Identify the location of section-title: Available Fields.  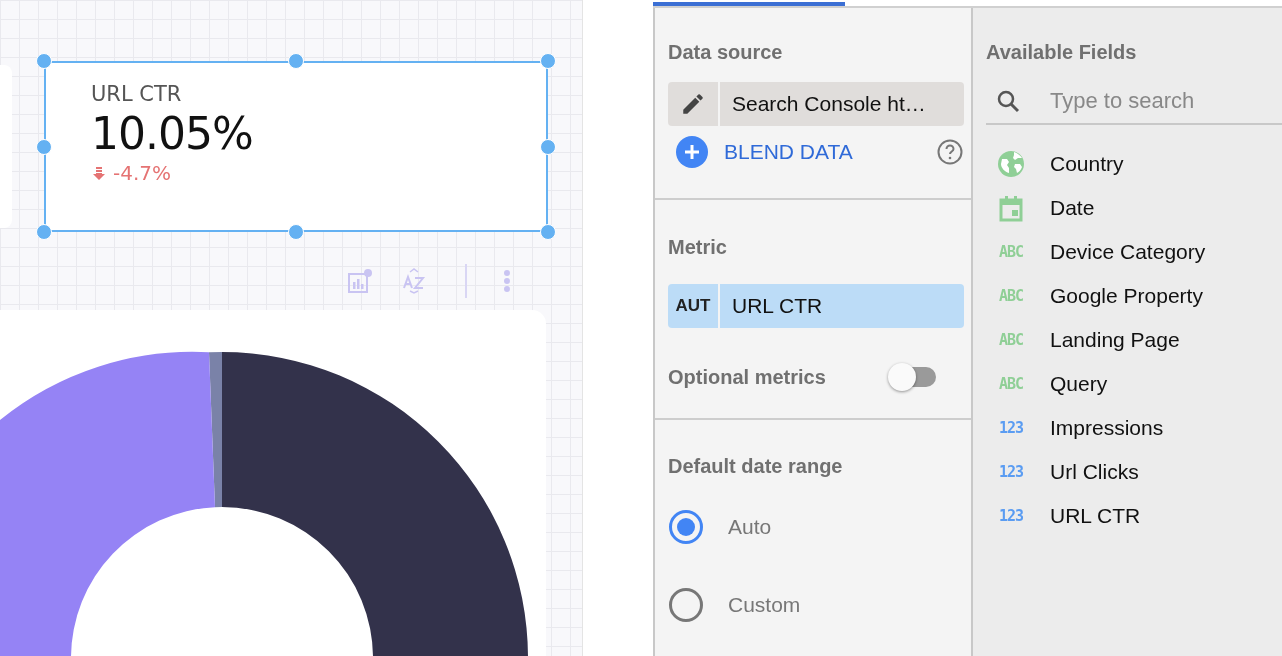
(1062, 52).